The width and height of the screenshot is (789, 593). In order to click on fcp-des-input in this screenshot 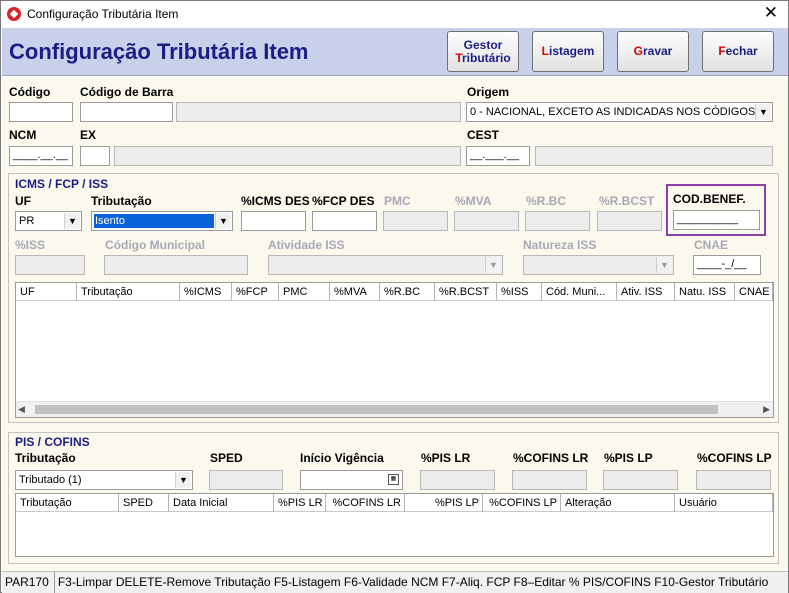, I will do `click(344, 221)`.